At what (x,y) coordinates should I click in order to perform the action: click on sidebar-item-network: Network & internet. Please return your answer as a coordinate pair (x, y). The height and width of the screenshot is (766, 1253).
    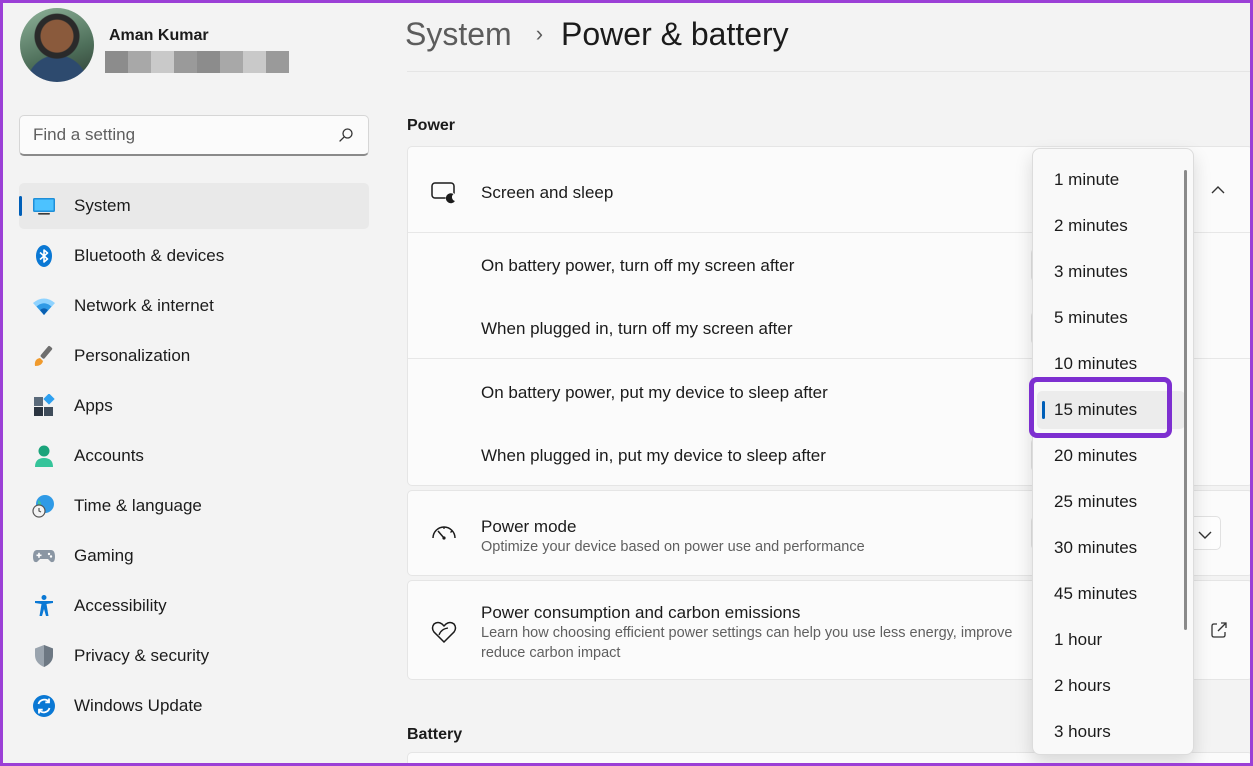
    Looking at the image, I should click on (194, 306).